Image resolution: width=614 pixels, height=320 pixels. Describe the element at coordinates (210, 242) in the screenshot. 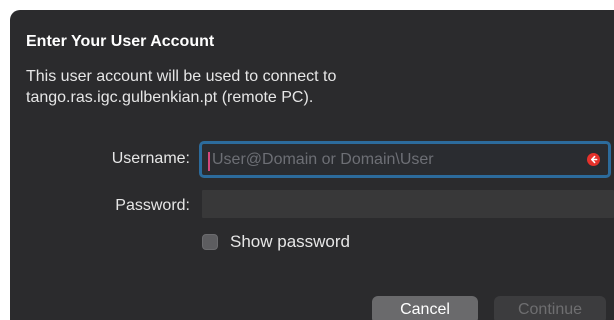

I see `show-password-checkbox` at that location.